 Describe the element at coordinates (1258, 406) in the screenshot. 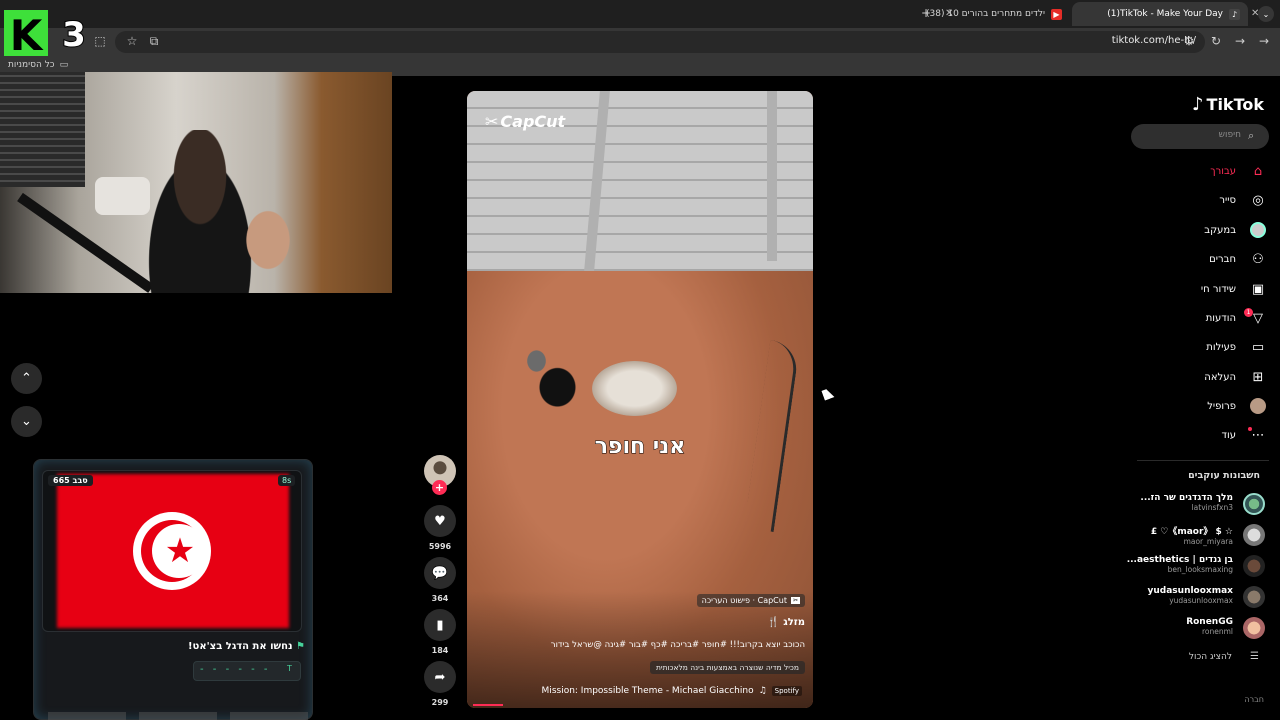

I see `profile-icon` at that location.